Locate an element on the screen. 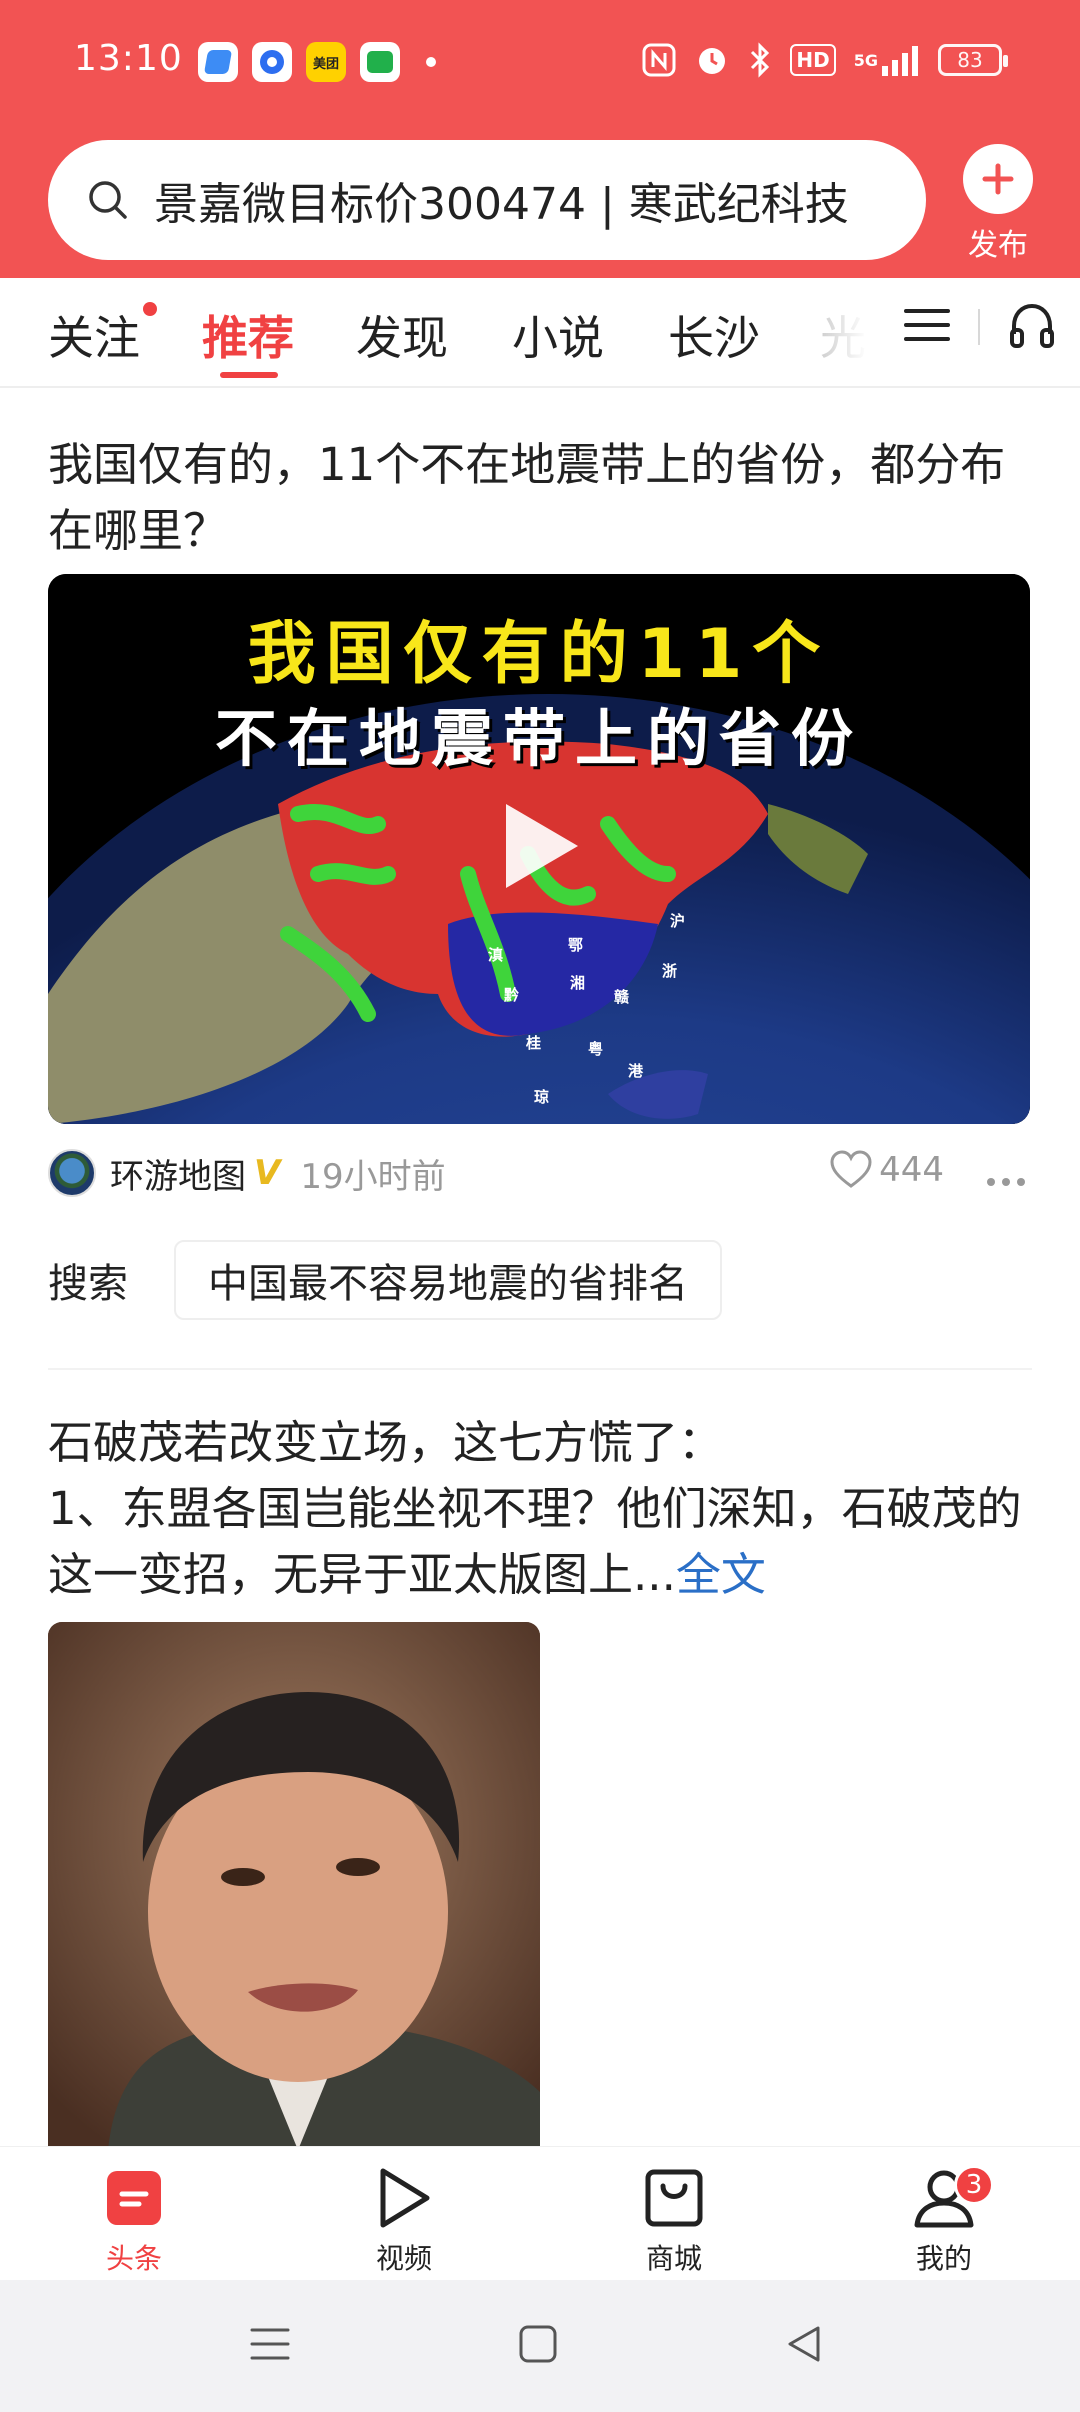 This screenshot has height=2412, width=1080. nfc-icon is located at coordinates (659, 60).